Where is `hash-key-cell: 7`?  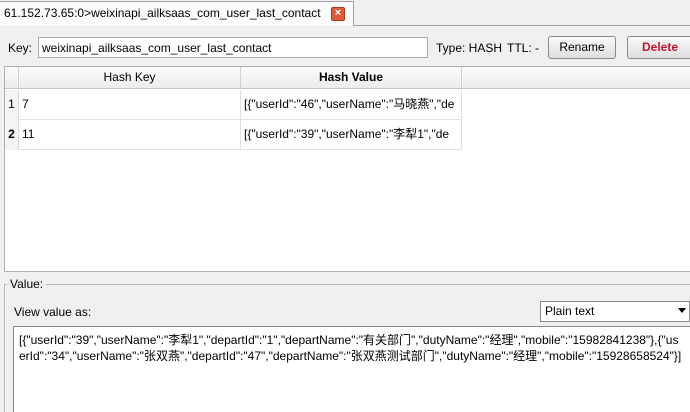
hash-key-cell: 7 is located at coordinates (130, 105).